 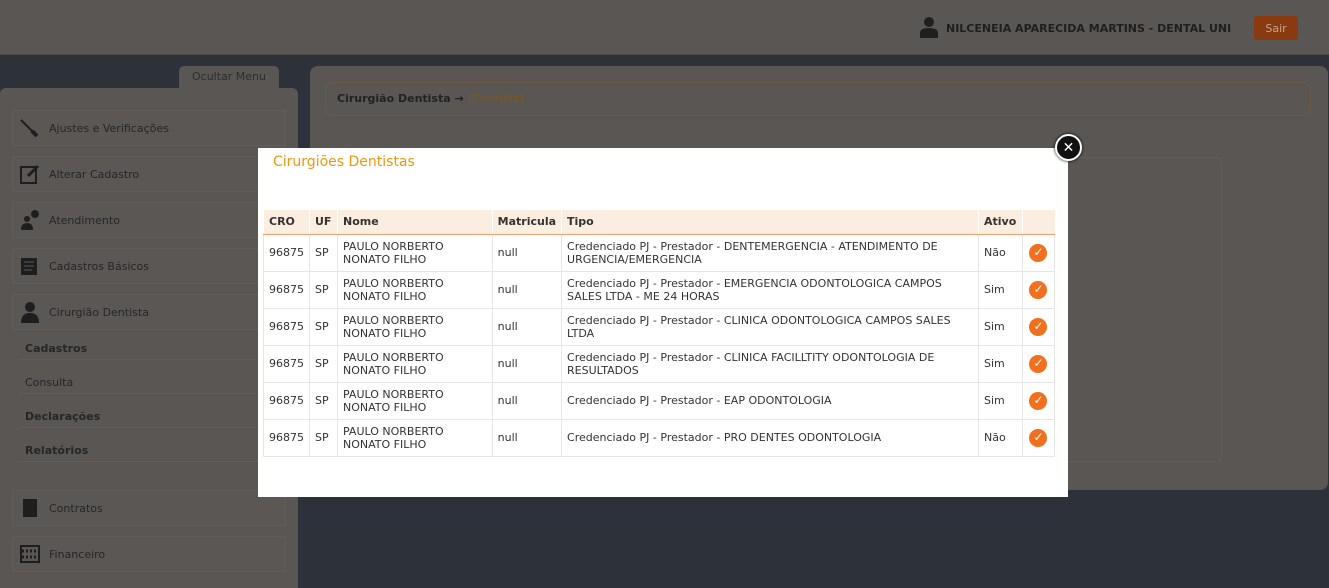 I want to click on close-icon: ✕, so click(x=1068, y=147).